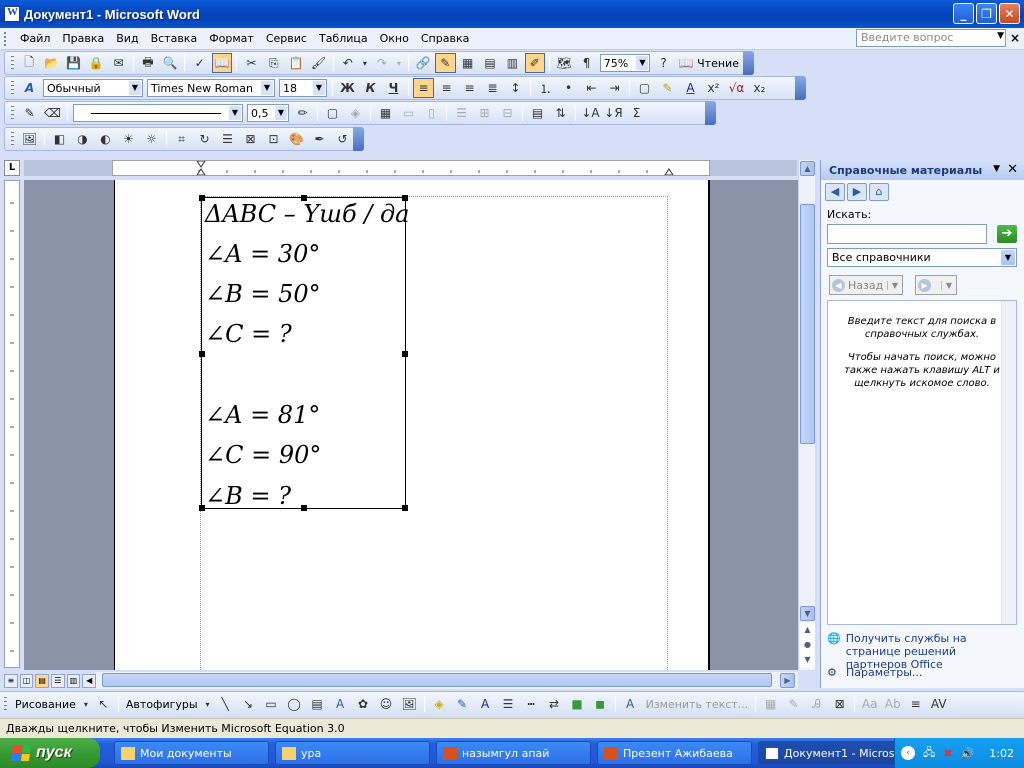  I want to click on line-tool-icon: ╲, so click(225, 704).